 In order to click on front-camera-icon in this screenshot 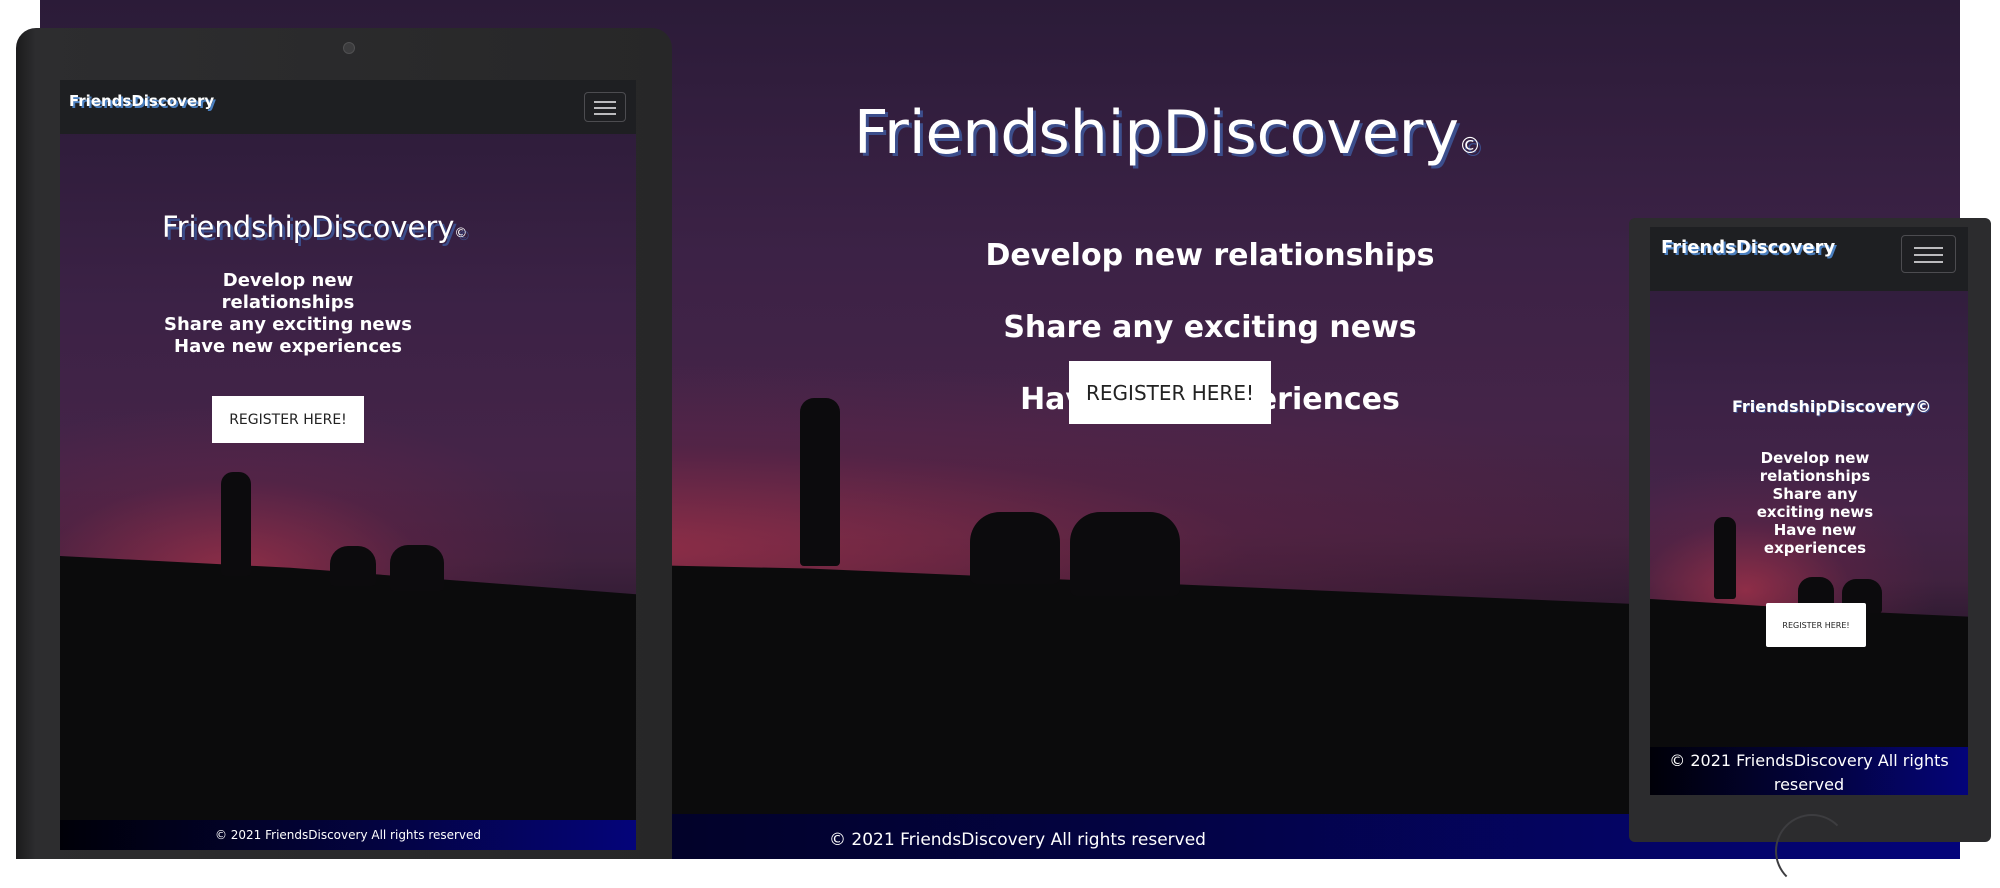, I will do `click(349, 48)`.